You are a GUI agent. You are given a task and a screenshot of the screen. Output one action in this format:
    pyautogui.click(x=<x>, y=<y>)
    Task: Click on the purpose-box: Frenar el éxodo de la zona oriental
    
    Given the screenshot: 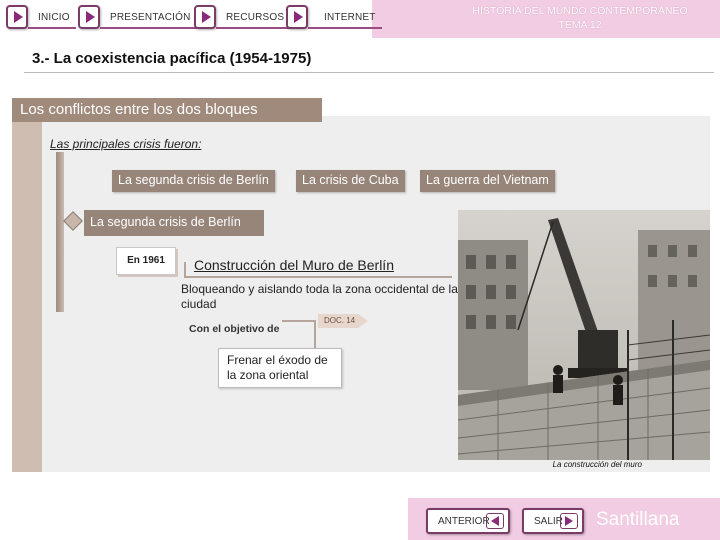 What is the action you would take?
    pyautogui.click(x=280, y=368)
    